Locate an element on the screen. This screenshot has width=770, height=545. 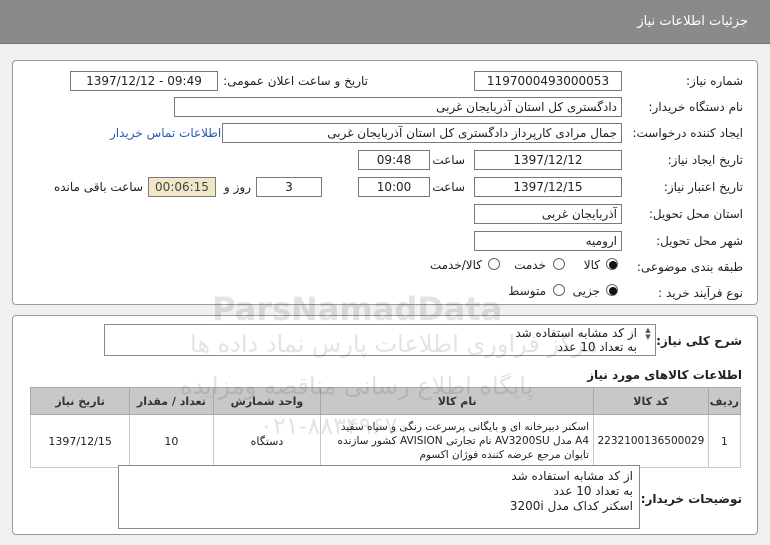
valid-time-field: 10:00 is located at coordinates (394, 187).